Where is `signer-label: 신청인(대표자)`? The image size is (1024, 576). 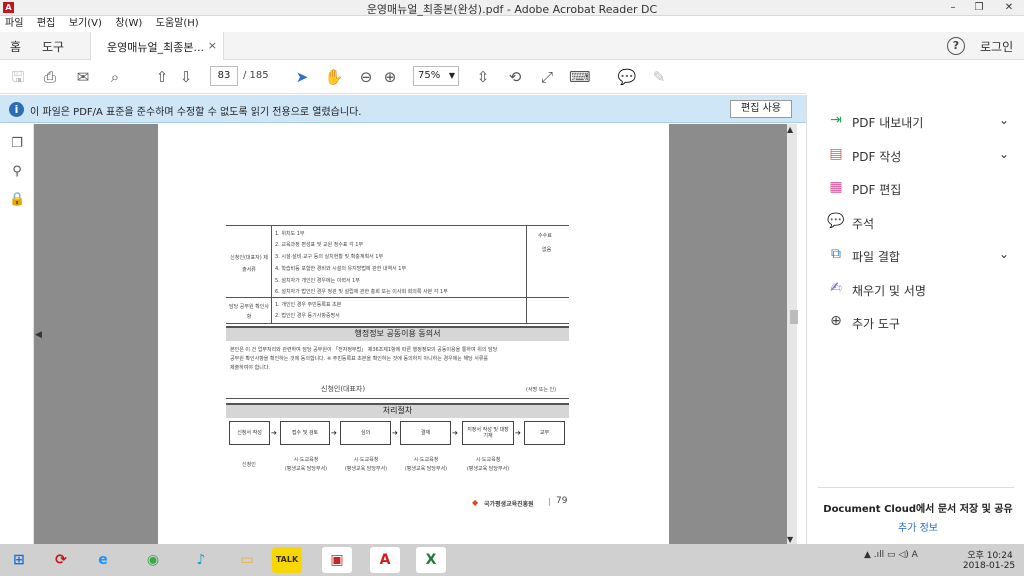
signer-label: 신청인(대표자) is located at coordinates (343, 389).